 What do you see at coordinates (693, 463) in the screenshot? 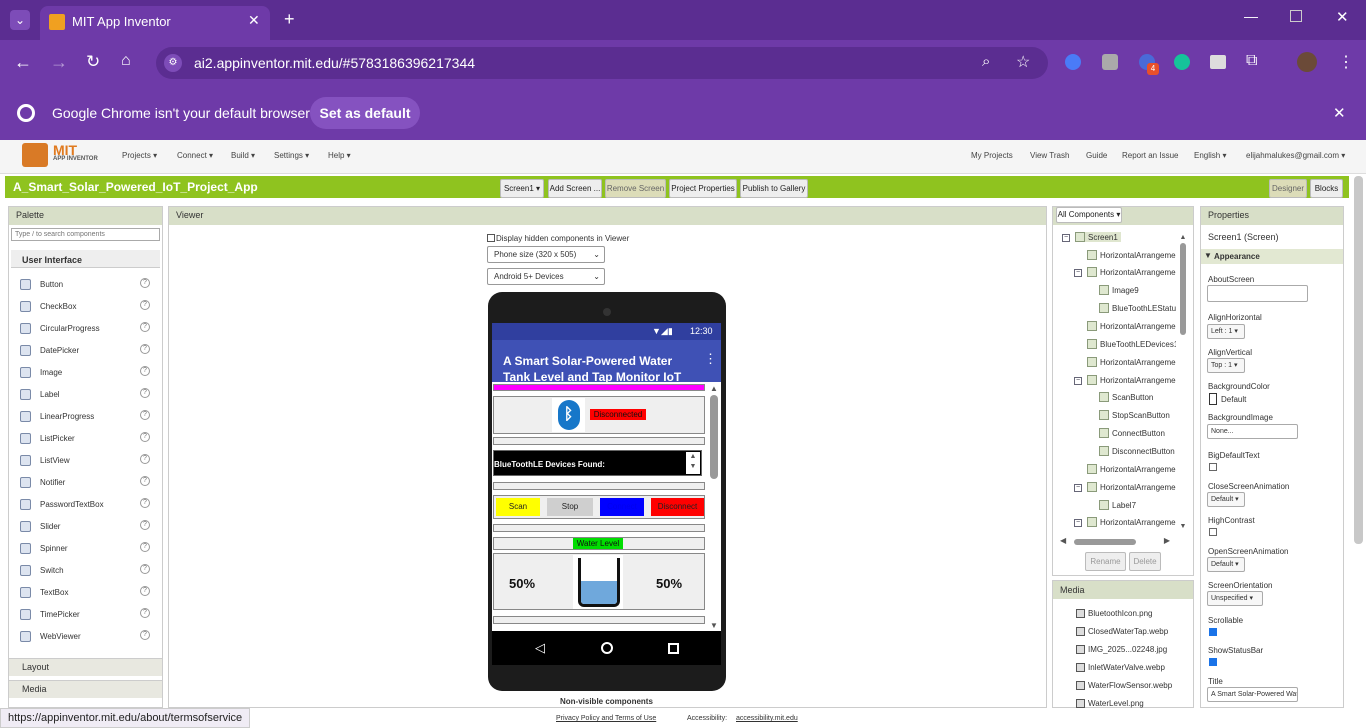
I see `listview-scroll-arrows: ▲ ▼` at bounding box center [693, 463].